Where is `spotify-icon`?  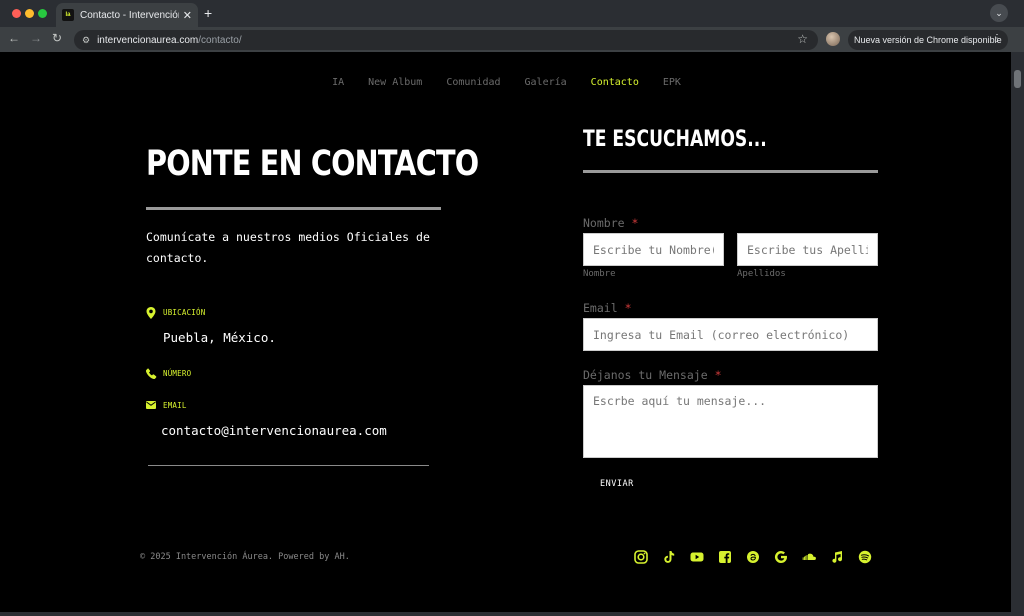 spotify-icon is located at coordinates (865, 557).